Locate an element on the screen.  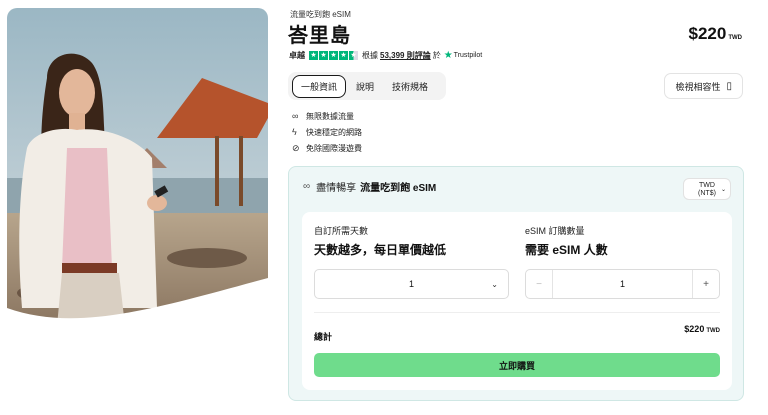
lightning-icon: ϟ is located at coordinates (294, 132).